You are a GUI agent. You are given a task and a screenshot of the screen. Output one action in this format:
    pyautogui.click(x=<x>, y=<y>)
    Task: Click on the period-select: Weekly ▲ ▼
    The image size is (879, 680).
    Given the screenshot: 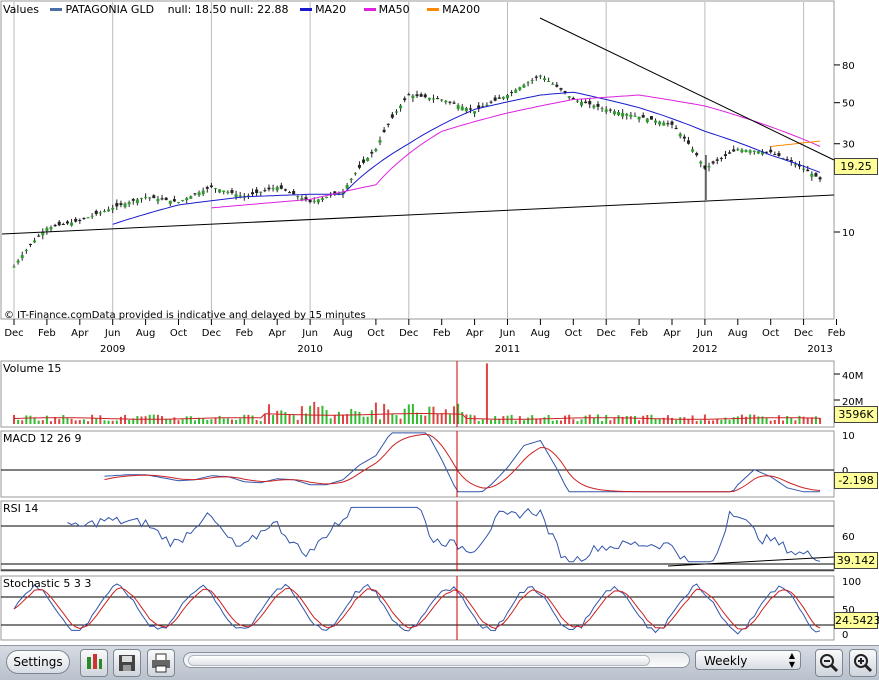 What is the action you would take?
    pyautogui.click(x=748, y=660)
    